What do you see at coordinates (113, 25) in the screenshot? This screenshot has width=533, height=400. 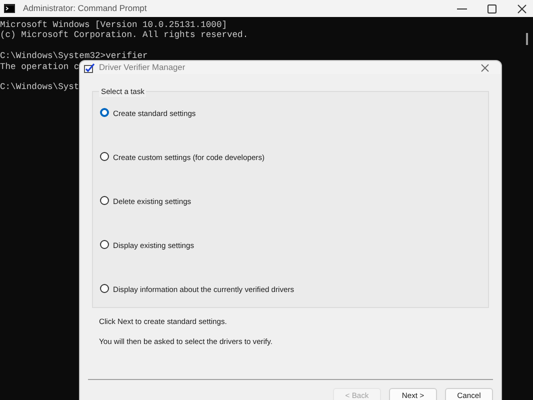 I see `console-line: Microsoft Windows [Version 10.0.25131.1000]` at bounding box center [113, 25].